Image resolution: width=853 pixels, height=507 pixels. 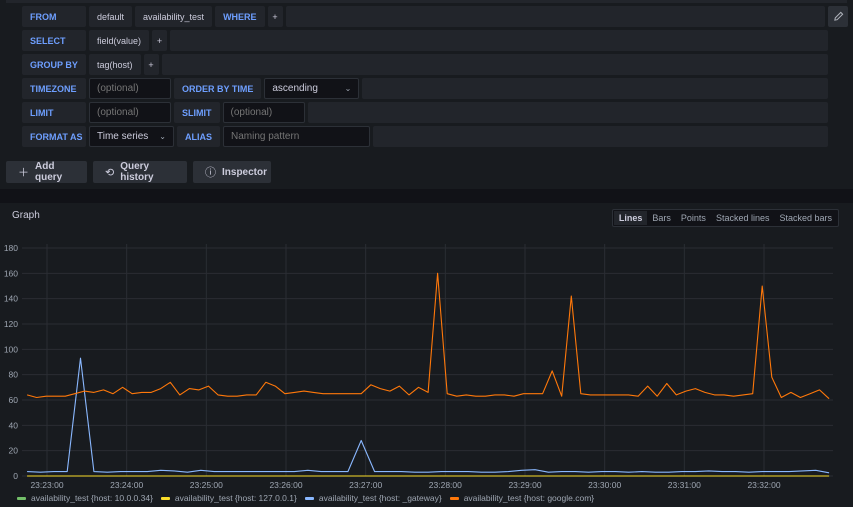 I want to click on query-history-label: Query history, so click(x=137, y=172).